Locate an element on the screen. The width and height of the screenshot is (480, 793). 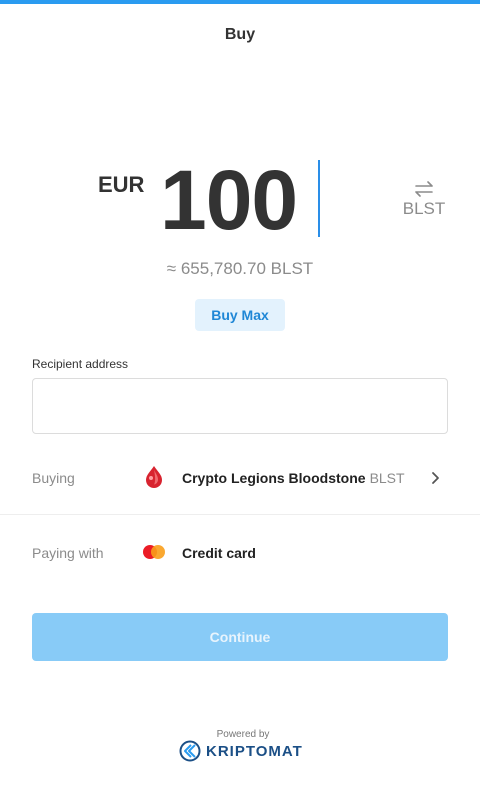
payment-method-row: Paying with Credit card is located at coordinates (240, 553).